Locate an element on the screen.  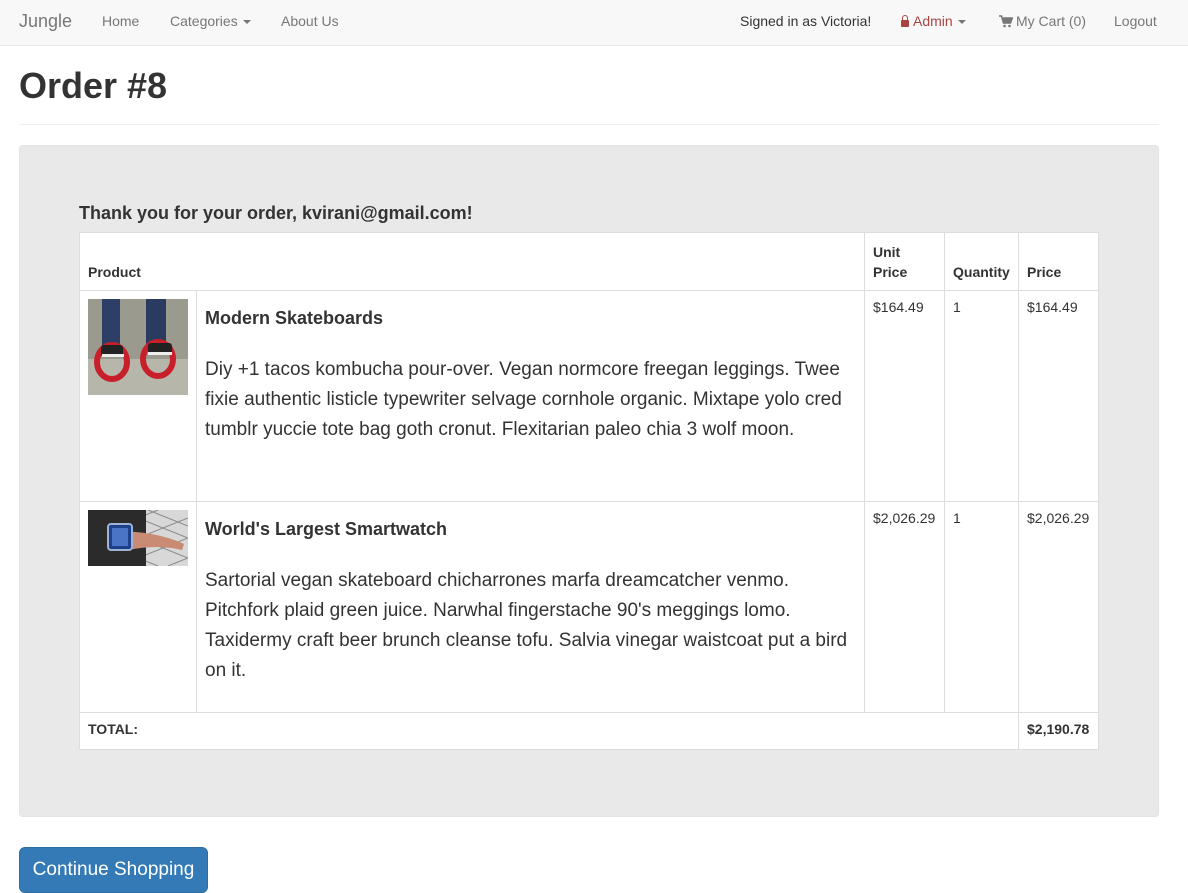
nav-cart-link: My Cart (0) is located at coordinates (1042, 23).